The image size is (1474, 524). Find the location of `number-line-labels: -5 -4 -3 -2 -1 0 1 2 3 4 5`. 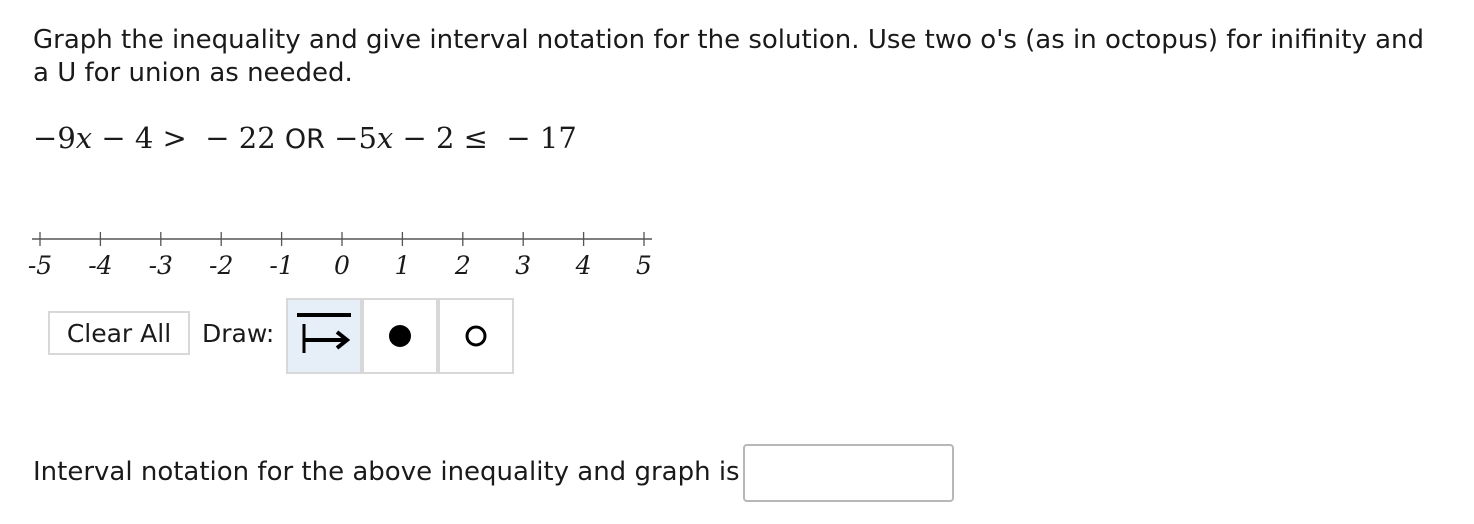

number-line-labels: -5 -4 -3 -2 -1 0 1 2 3 4 5 is located at coordinates (340, 265).